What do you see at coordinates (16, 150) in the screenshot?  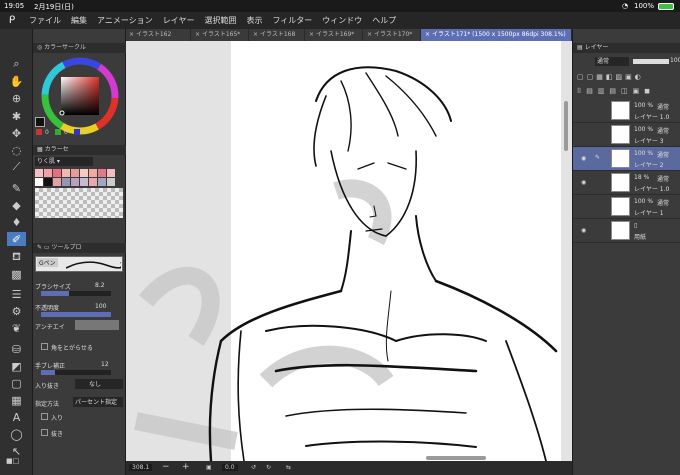 I see `lasso-tool-icon: ◌` at bounding box center [16, 150].